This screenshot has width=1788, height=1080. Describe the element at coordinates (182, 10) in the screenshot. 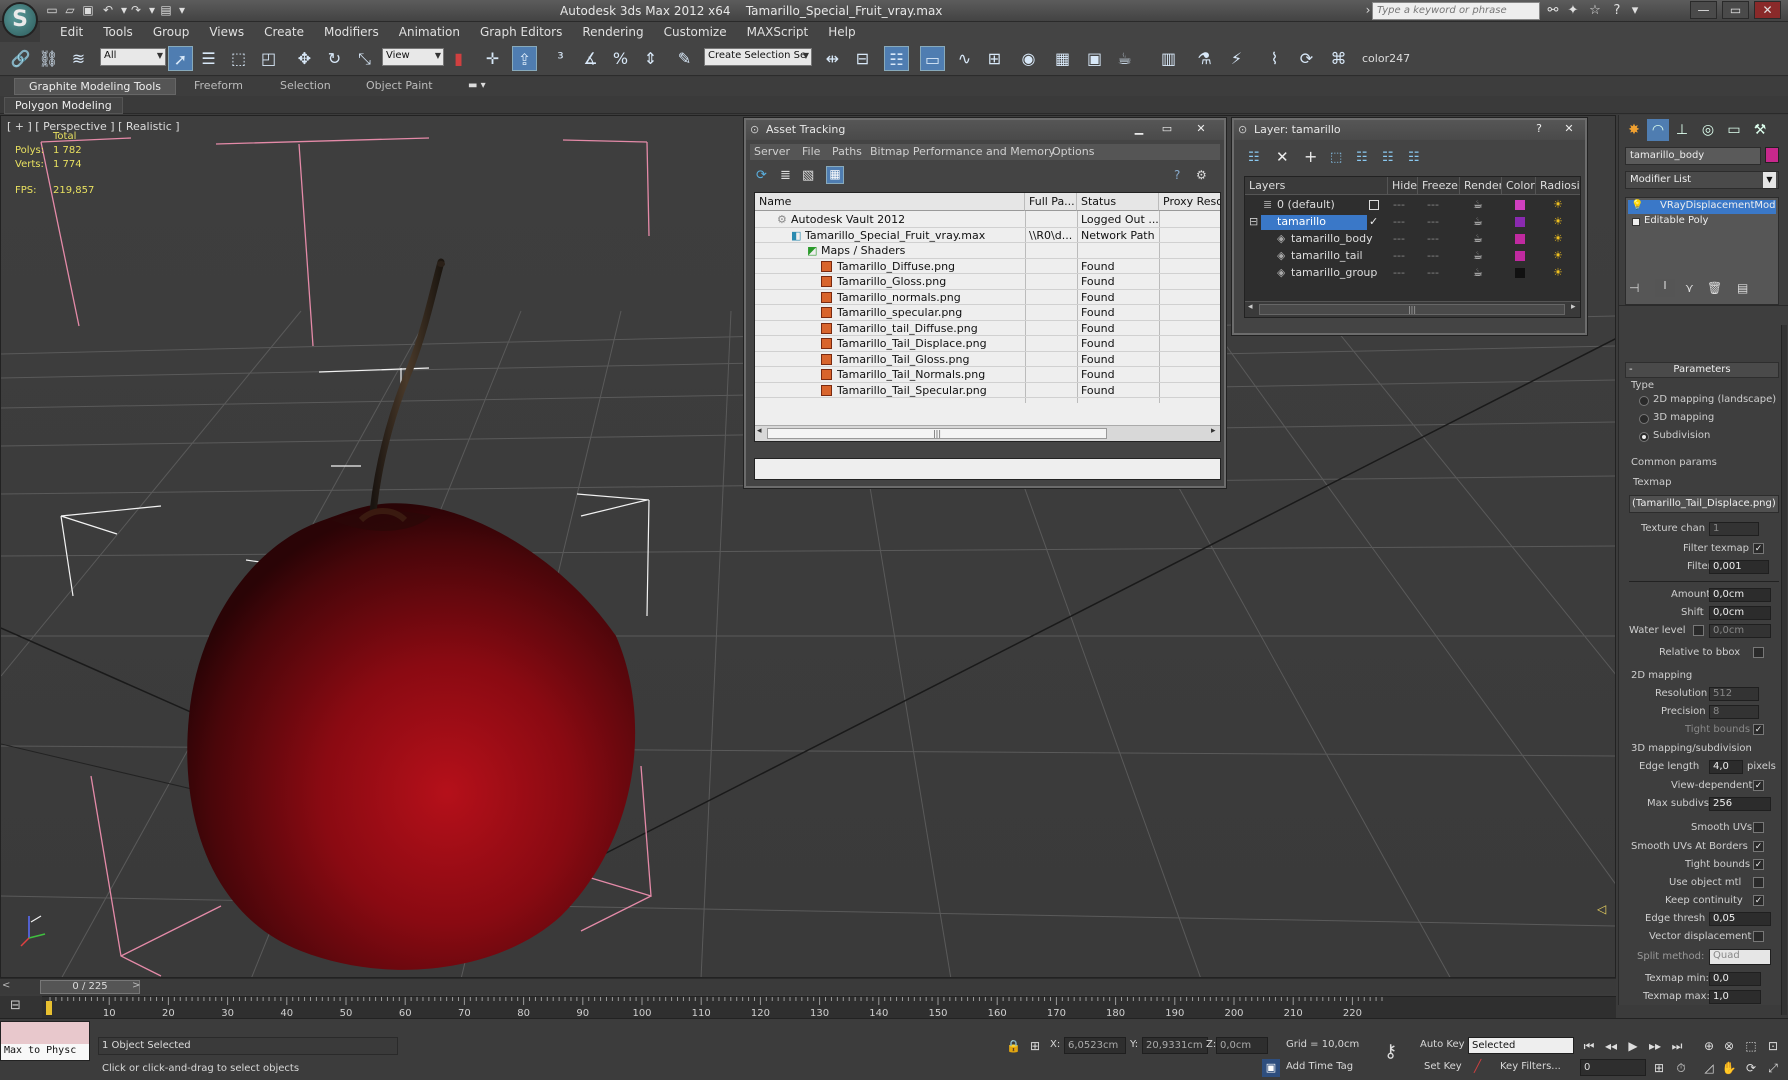

I see `qat-dropdown-icon: ▾` at that location.